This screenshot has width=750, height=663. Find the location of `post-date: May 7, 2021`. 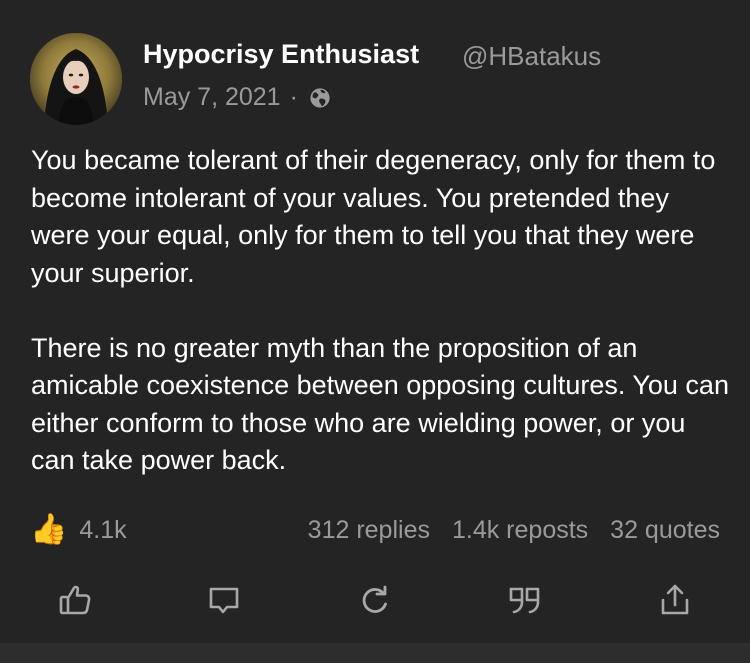

post-date: May 7, 2021 is located at coordinates (212, 97).